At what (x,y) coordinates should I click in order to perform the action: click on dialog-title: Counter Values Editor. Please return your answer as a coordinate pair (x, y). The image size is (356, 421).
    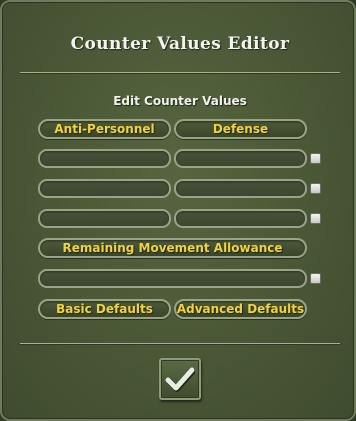
    Looking at the image, I should click on (180, 44).